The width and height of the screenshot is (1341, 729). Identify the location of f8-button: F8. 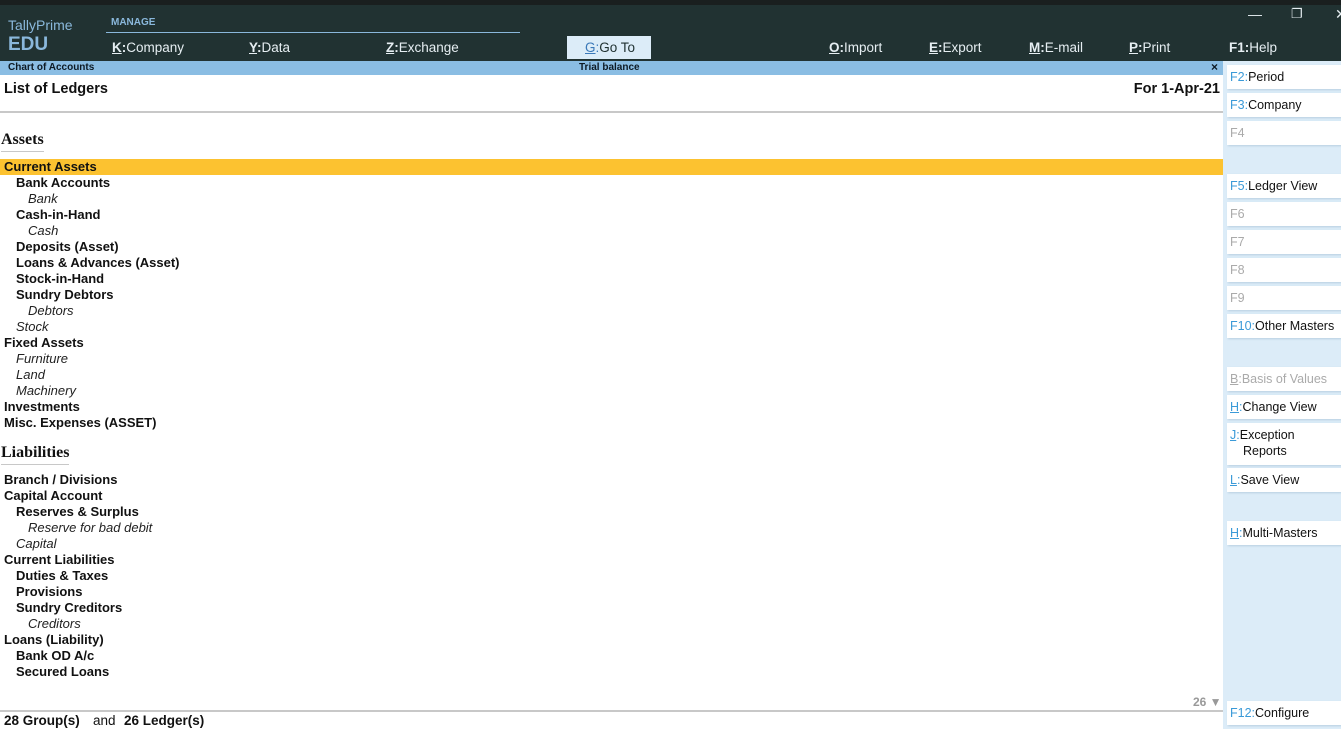
(1284, 270).